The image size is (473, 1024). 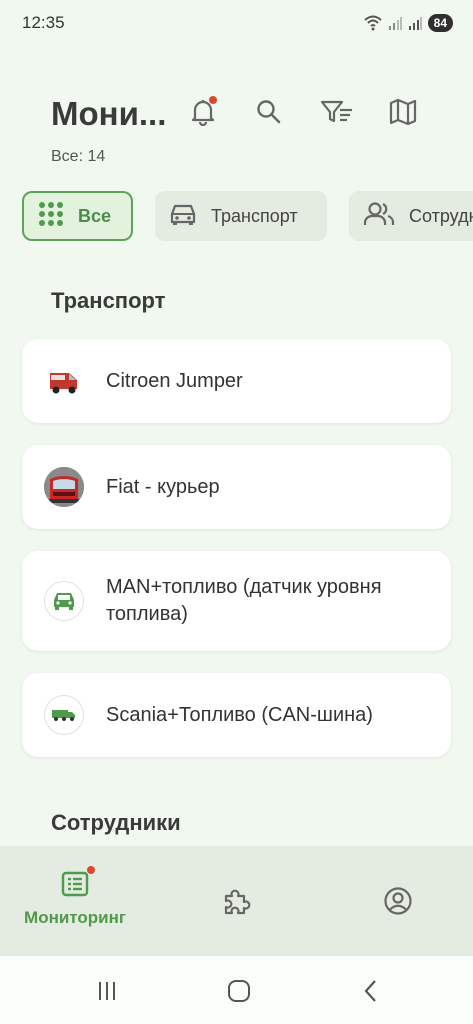 I want to click on back-button, so click(x=371, y=991).